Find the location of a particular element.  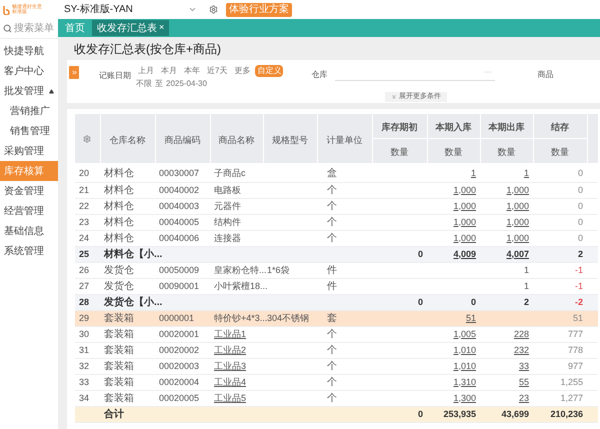

row-number: 23 is located at coordinates (84, 221).